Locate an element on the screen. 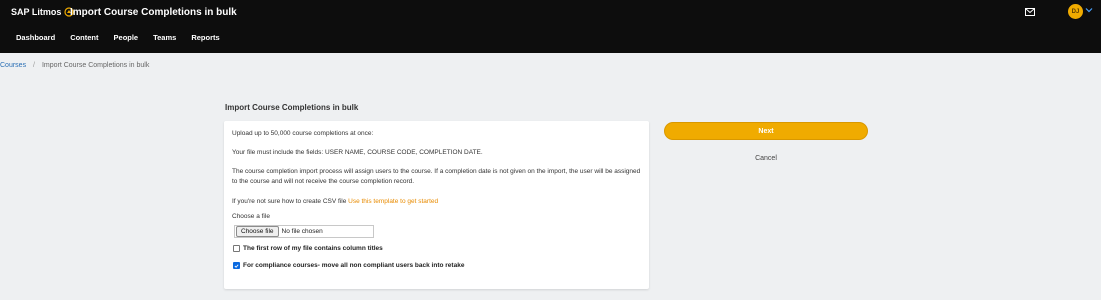  file-input: Choose file No file chosen is located at coordinates (304, 231).